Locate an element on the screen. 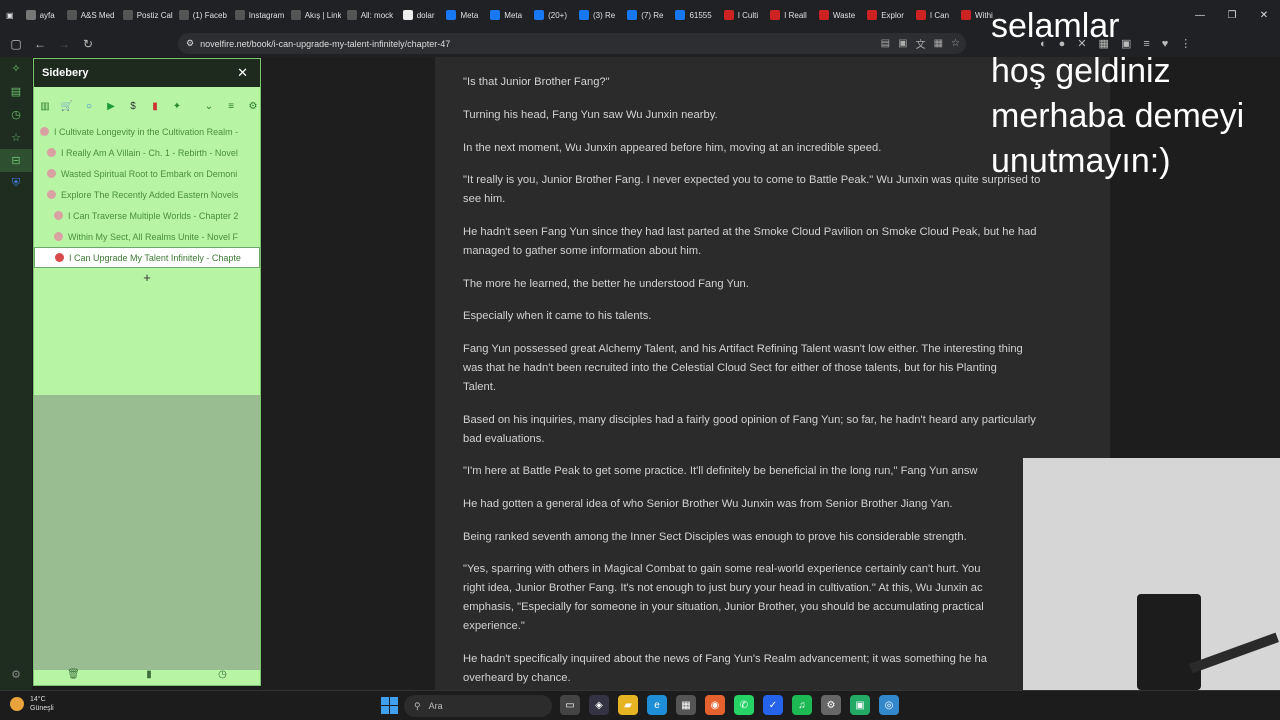 The width and height of the screenshot is (1280, 720). sidebery-icon: ⊟ is located at coordinates (16, 160).